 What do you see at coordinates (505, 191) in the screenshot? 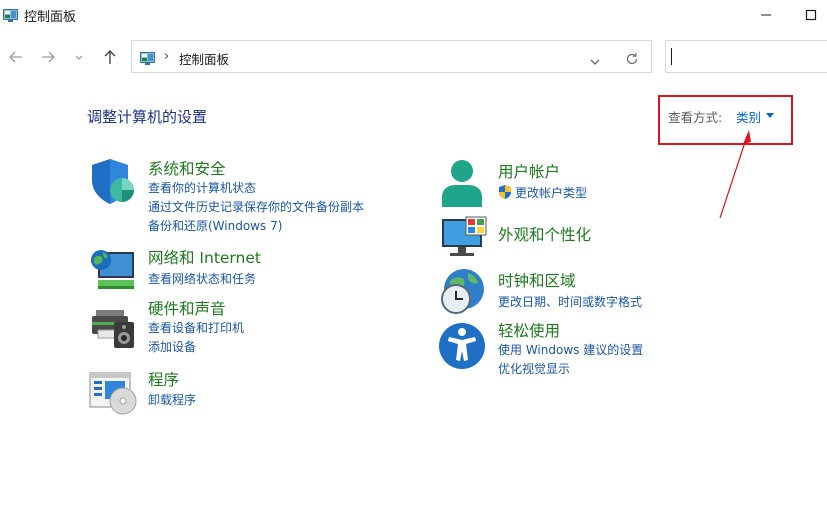
I see `uac-shield-icon` at bounding box center [505, 191].